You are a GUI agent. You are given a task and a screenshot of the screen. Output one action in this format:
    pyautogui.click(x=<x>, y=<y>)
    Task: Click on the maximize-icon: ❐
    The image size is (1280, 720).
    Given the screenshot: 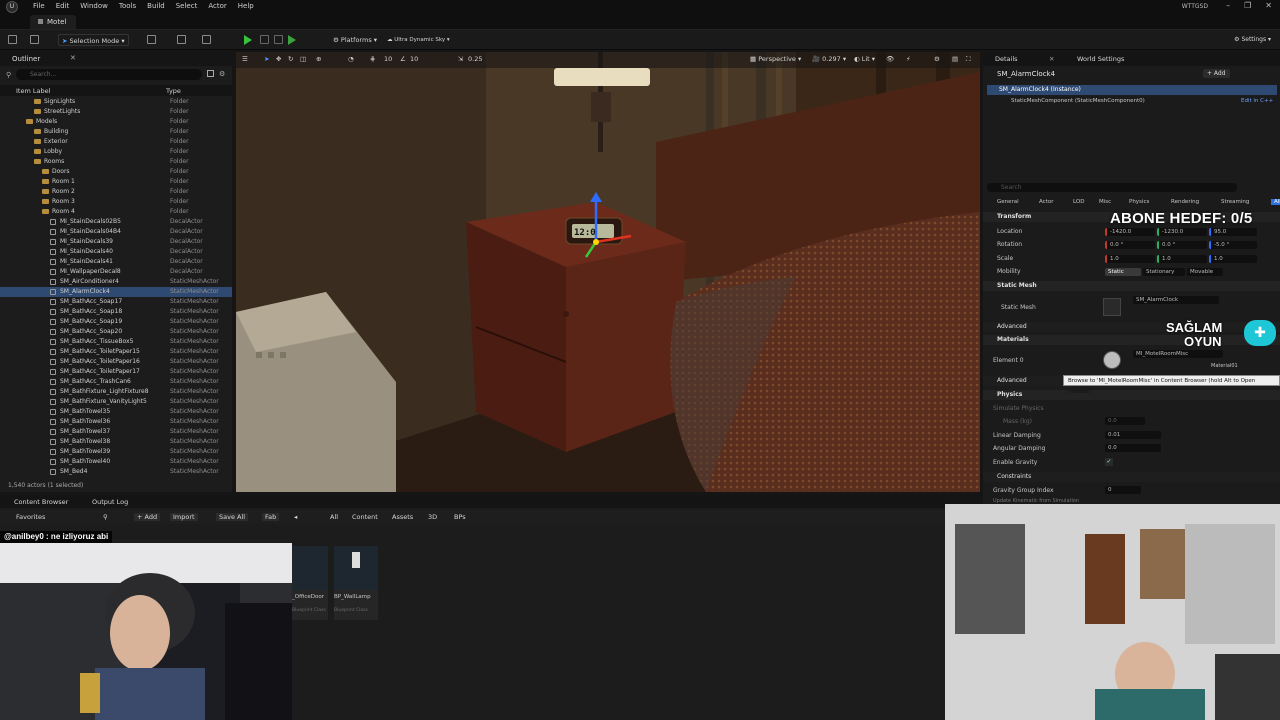 What is the action you would take?
    pyautogui.click(x=1247, y=5)
    